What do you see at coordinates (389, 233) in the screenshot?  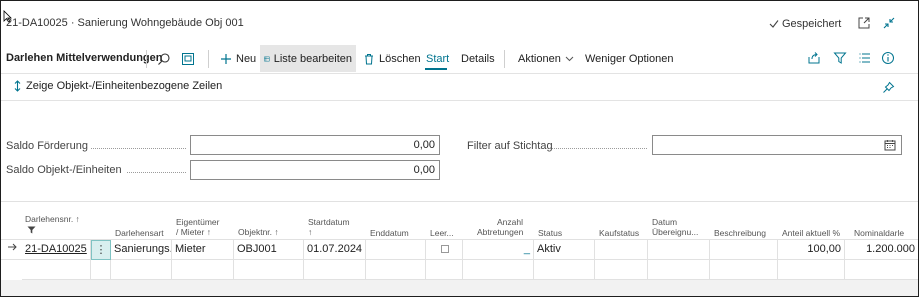 I see `header-enddatum: Enddatum` at bounding box center [389, 233].